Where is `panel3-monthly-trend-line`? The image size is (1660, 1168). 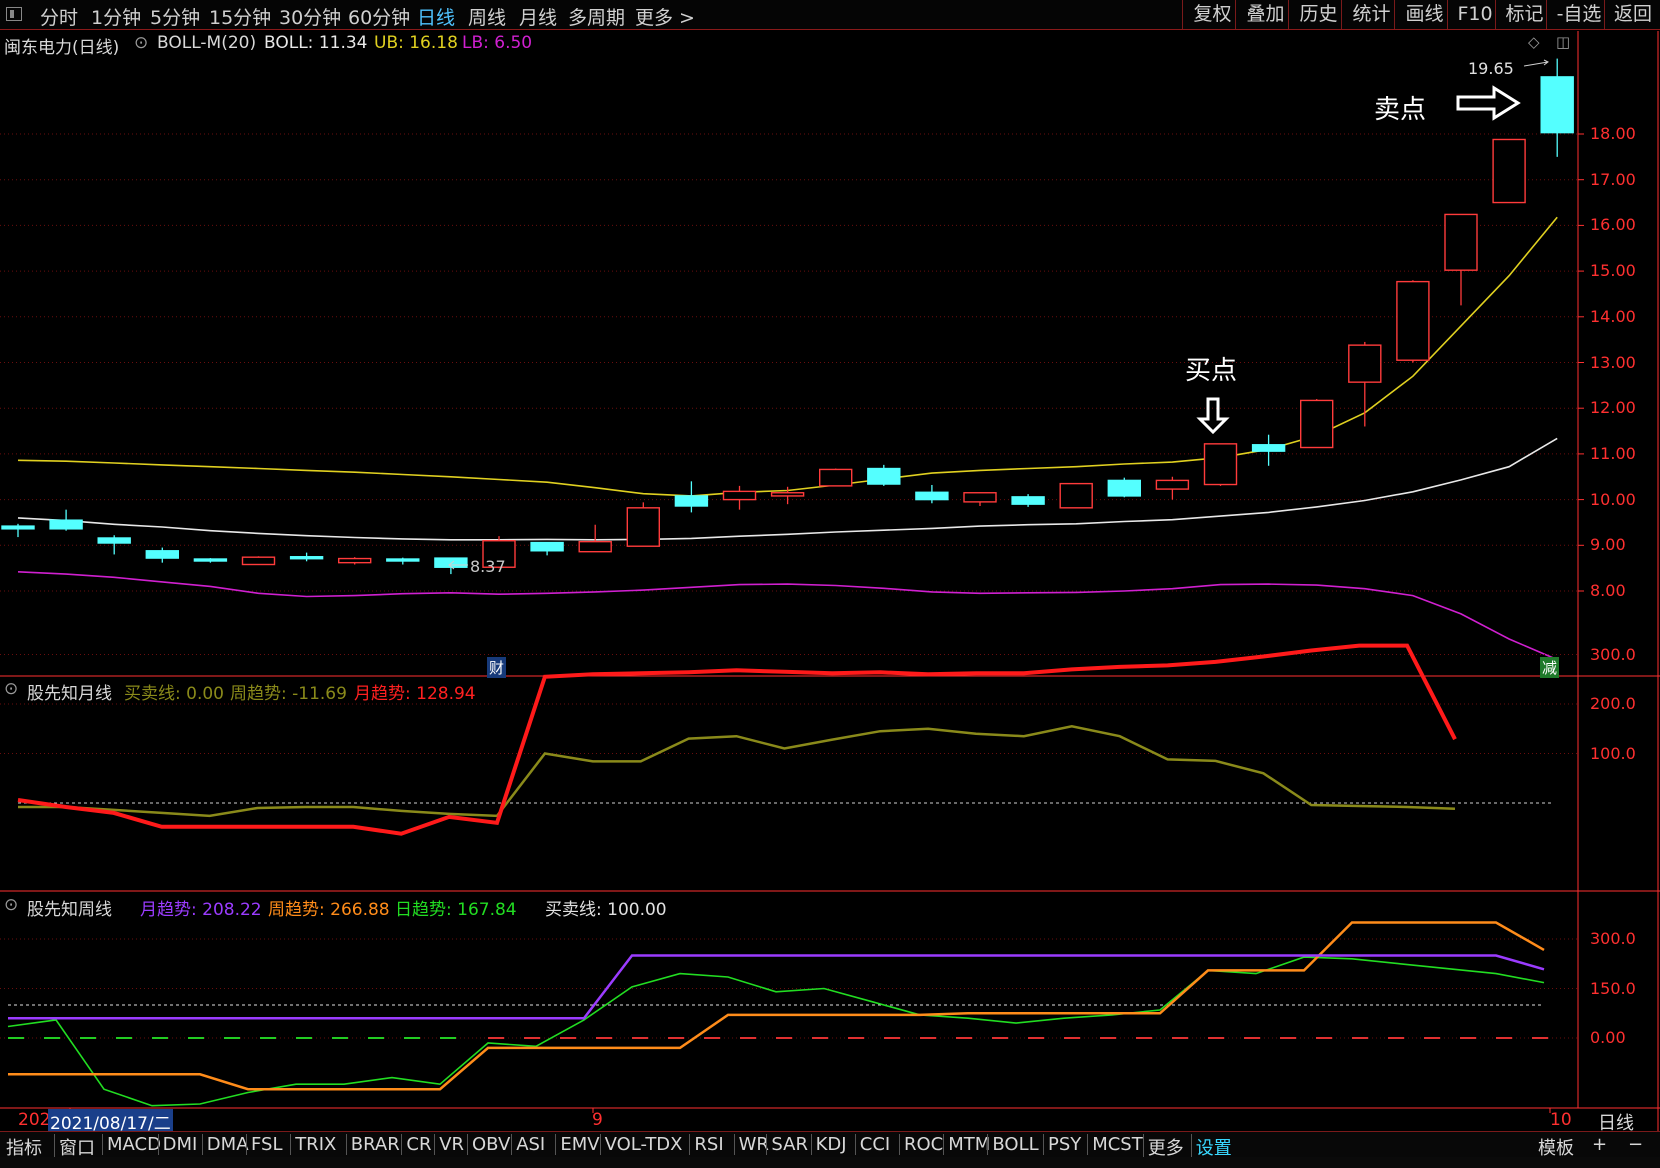
panel3-monthly-trend-line is located at coordinates (776, 987).